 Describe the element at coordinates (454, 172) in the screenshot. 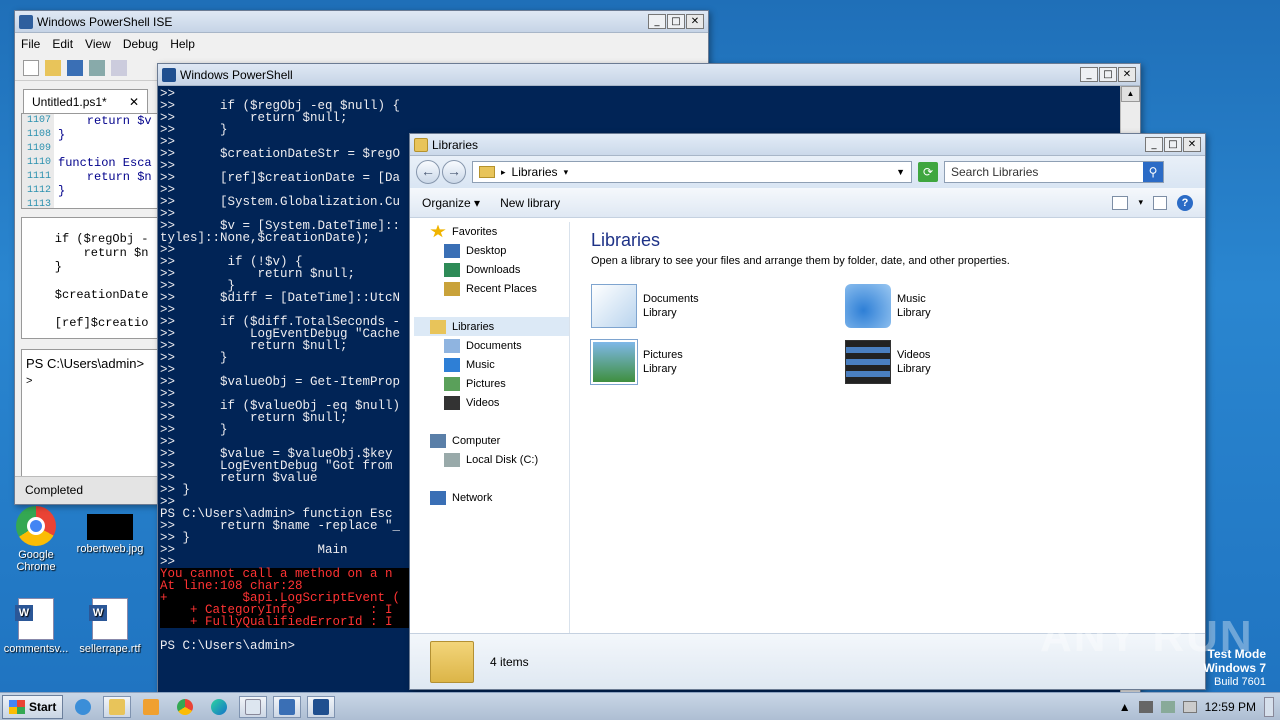

I see `forward-button: →` at that location.